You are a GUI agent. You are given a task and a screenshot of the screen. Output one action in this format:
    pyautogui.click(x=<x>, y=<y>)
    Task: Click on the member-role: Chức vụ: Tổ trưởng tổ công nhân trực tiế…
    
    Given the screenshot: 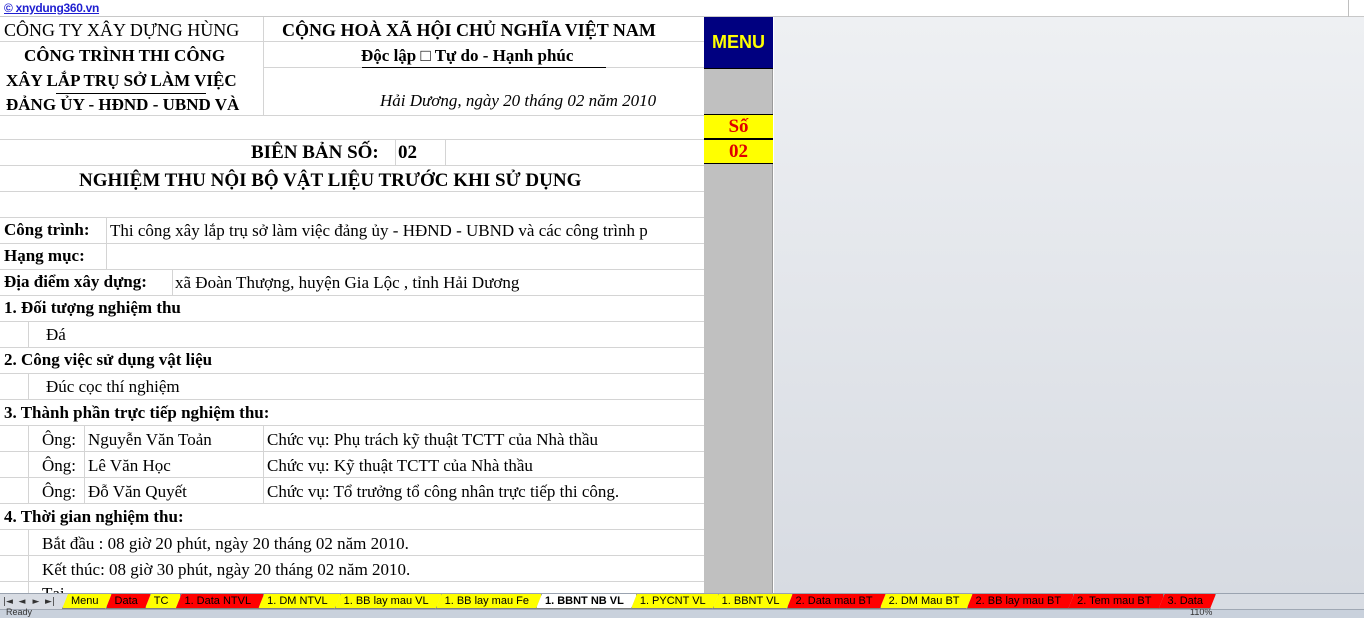 What is the action you would take?
    pyautogui.click(x=443, y=491)
    